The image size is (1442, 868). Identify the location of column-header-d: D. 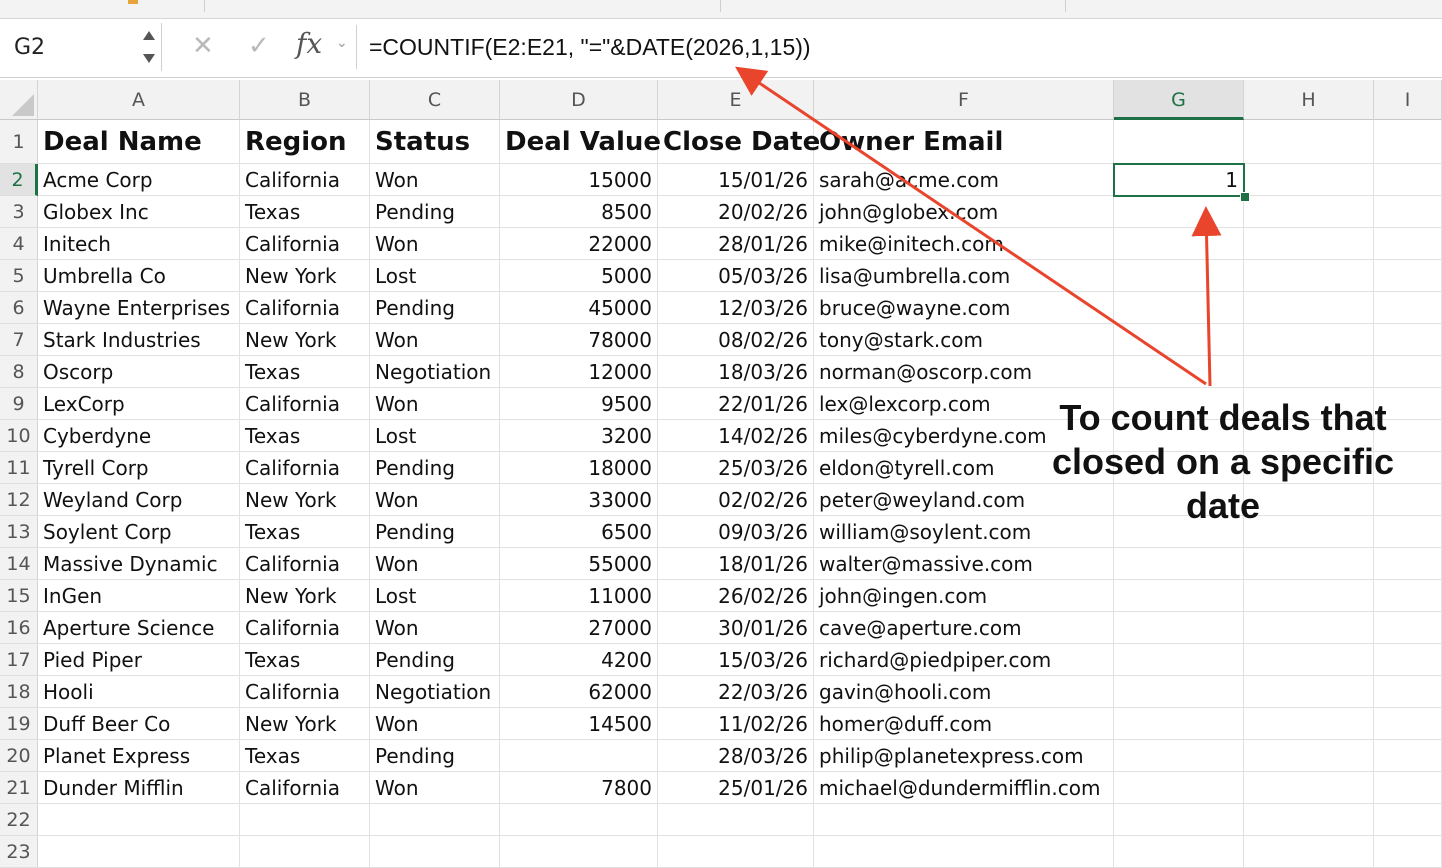
(579, 100).